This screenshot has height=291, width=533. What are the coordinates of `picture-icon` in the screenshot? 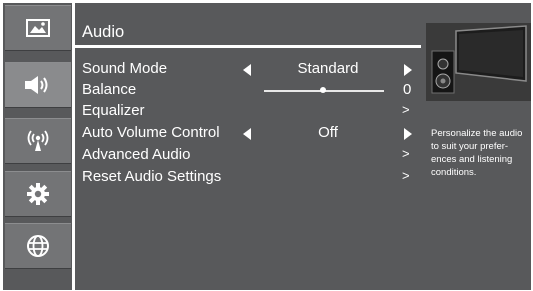 It's located at (38, 28).